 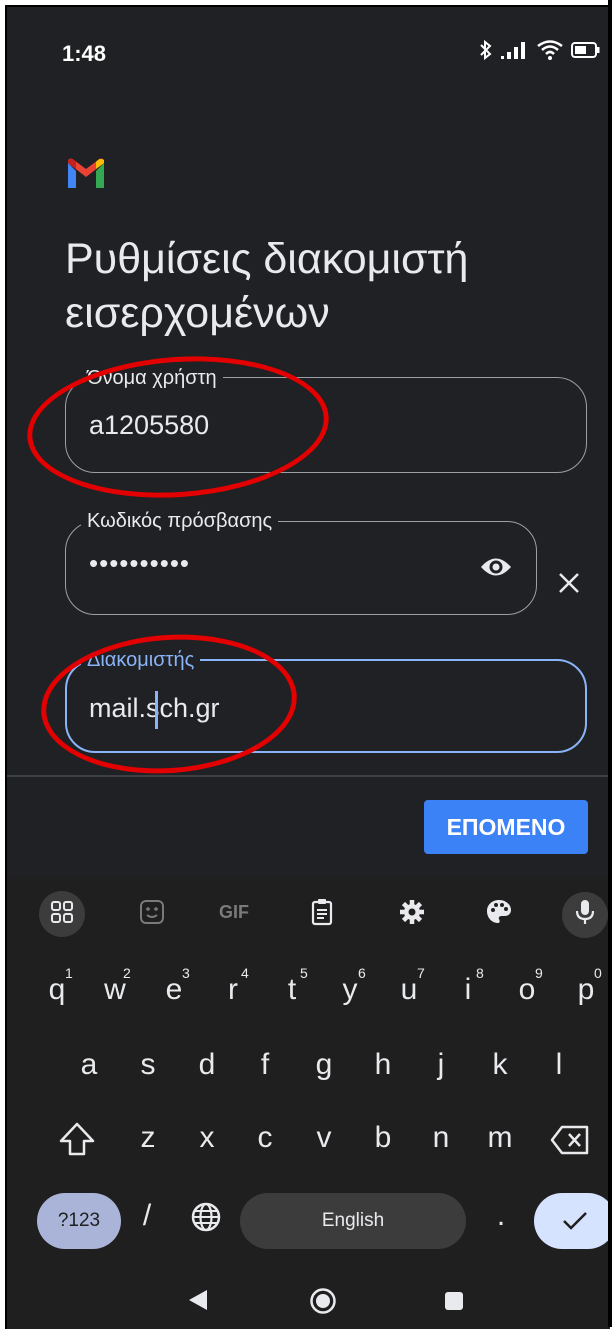 I want to click on key-t-number-hint: 5, so click(x=304, y=973).